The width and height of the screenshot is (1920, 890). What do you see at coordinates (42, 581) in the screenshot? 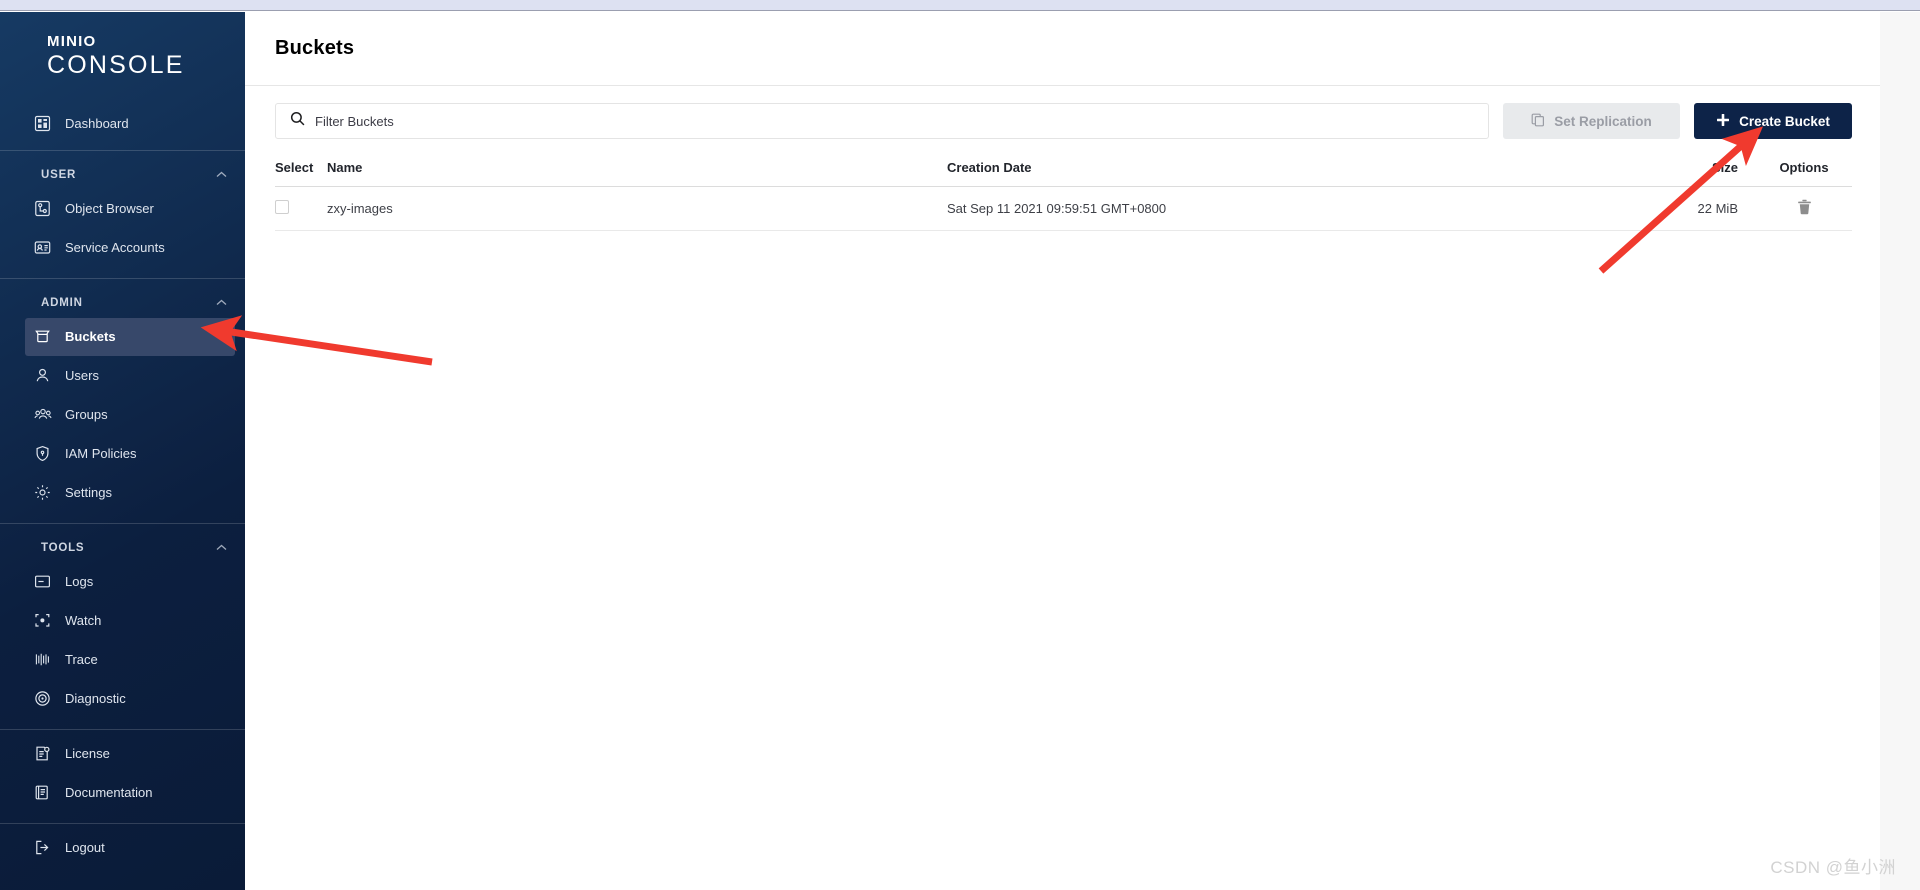
I see `logs-icon` at bounding box center [42, 581].